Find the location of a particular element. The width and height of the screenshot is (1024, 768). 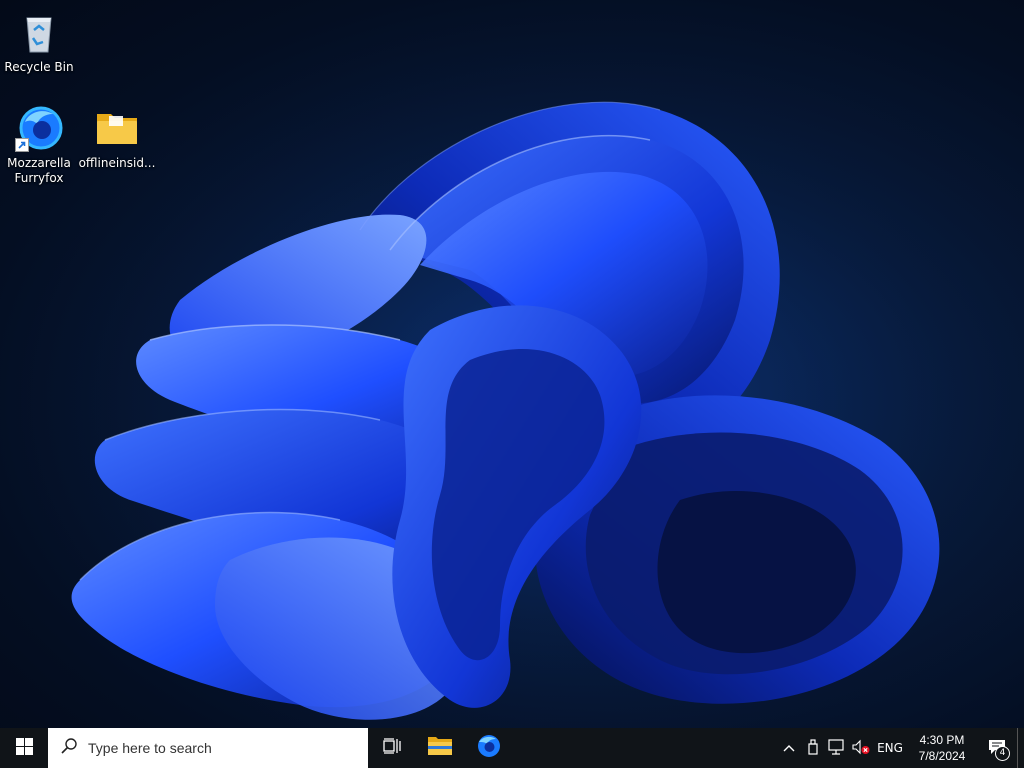

clock-time: 4:30 PM is located at coordinates (942, 740).